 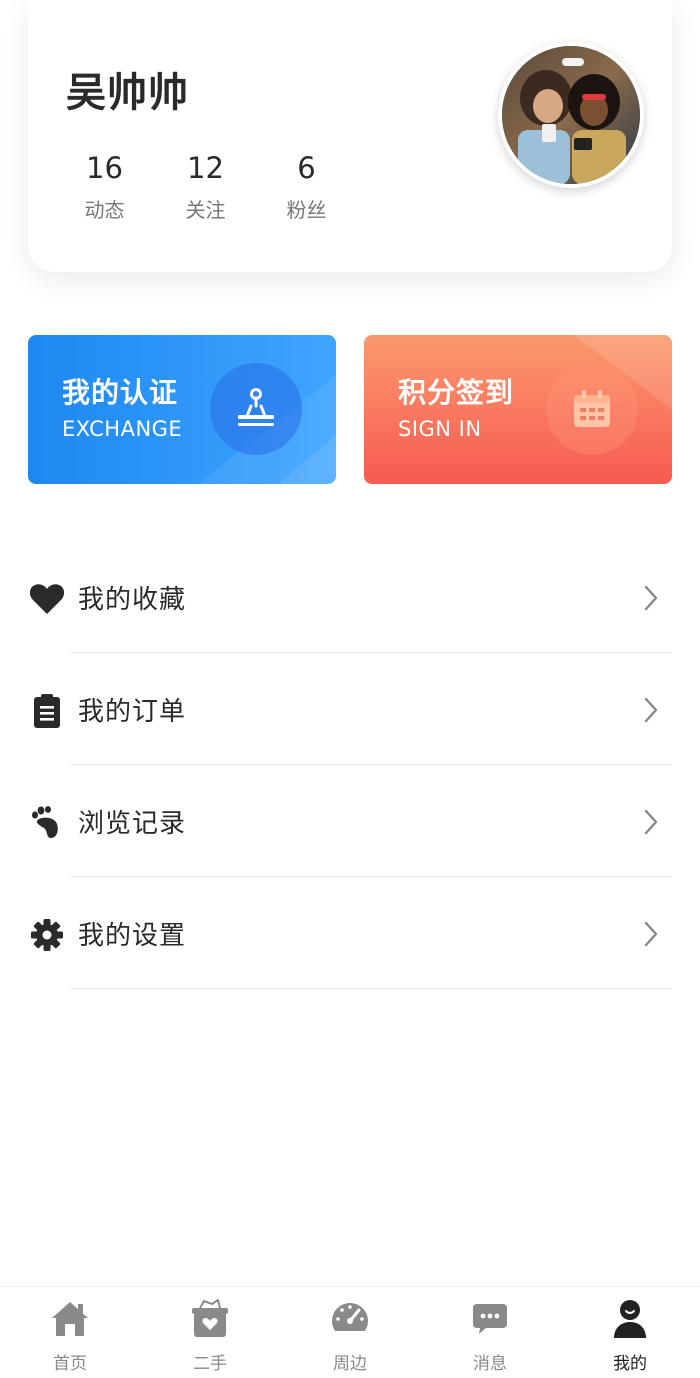 I want to click on clipboard-icon, so click(x=47, y=711).